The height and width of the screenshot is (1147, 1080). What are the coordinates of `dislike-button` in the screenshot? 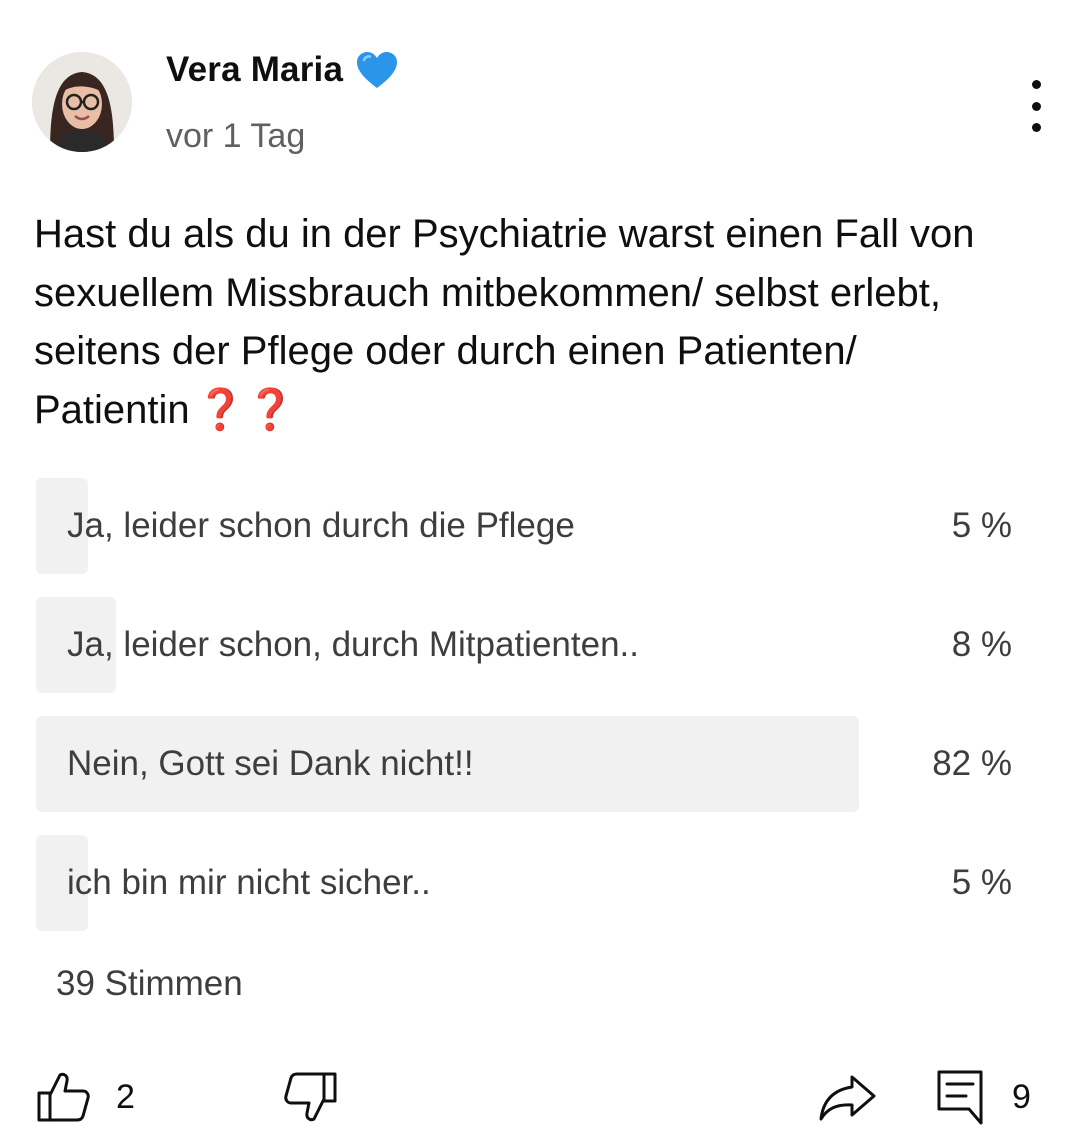 It's located at (310, 1097).